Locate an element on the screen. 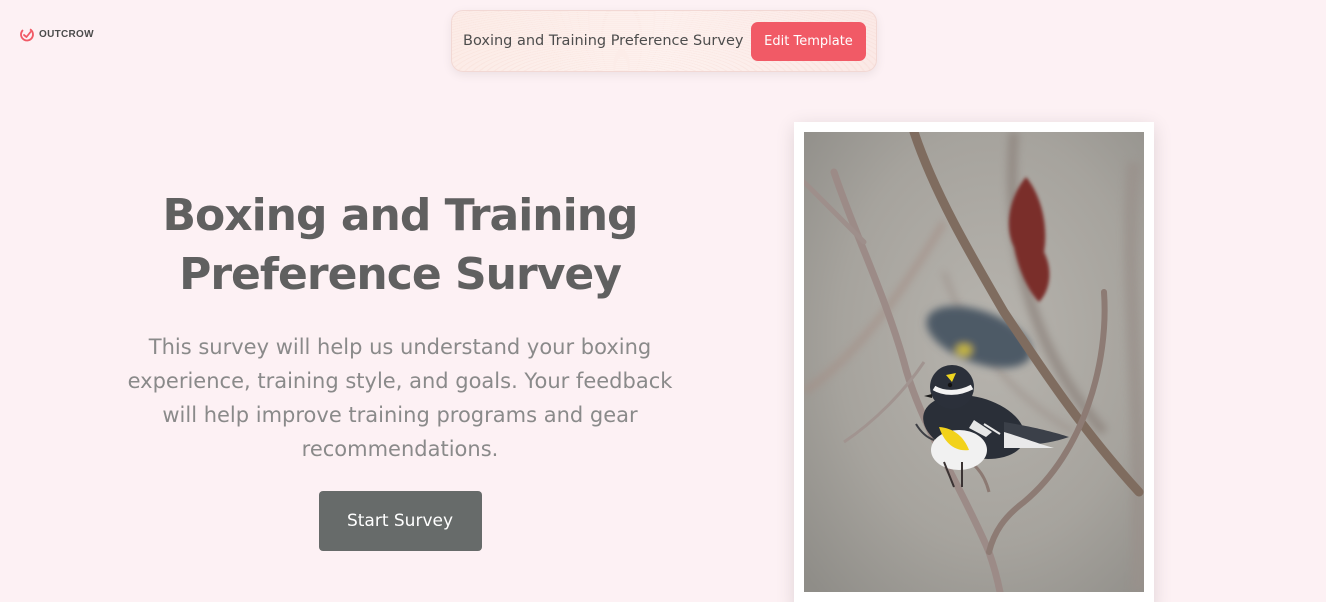  outcrow-logo: OUTCROW is located at coordinates (56, 34).